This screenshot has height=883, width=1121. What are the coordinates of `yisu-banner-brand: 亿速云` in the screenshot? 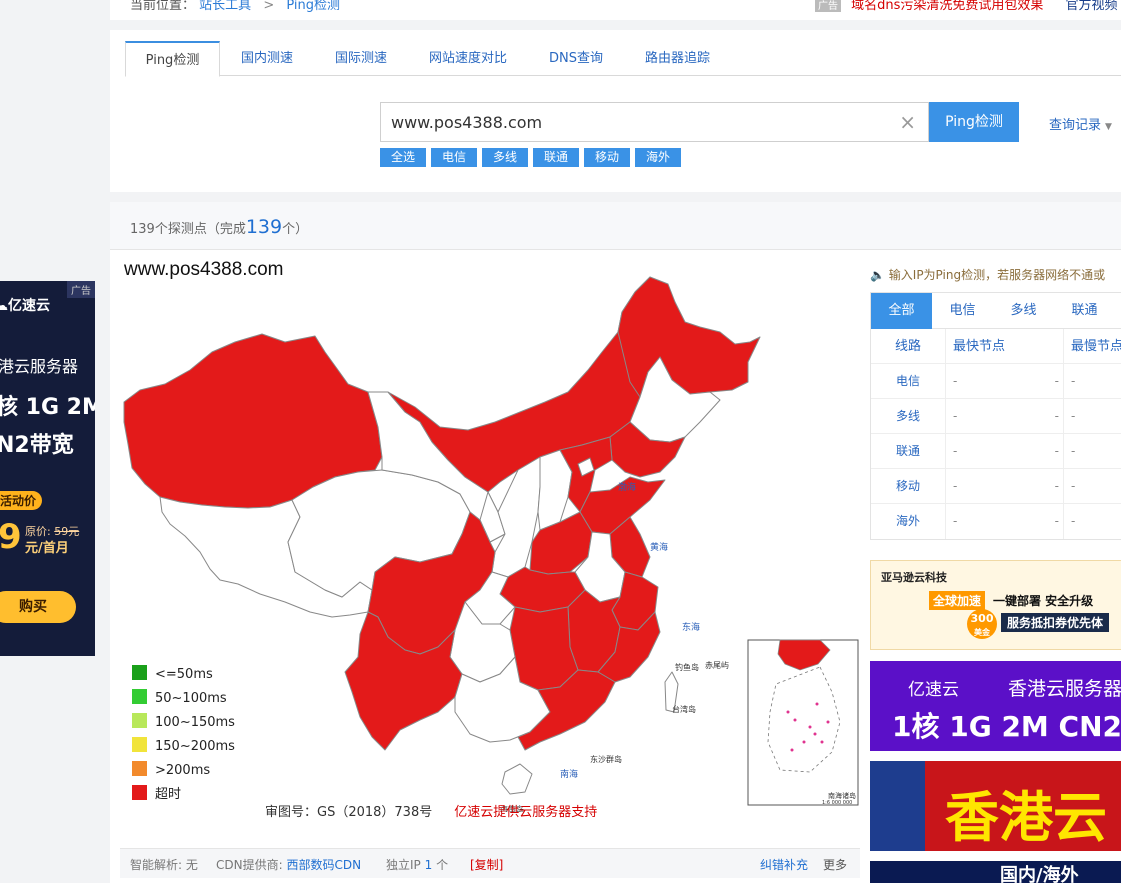 It's located at (933, 690).